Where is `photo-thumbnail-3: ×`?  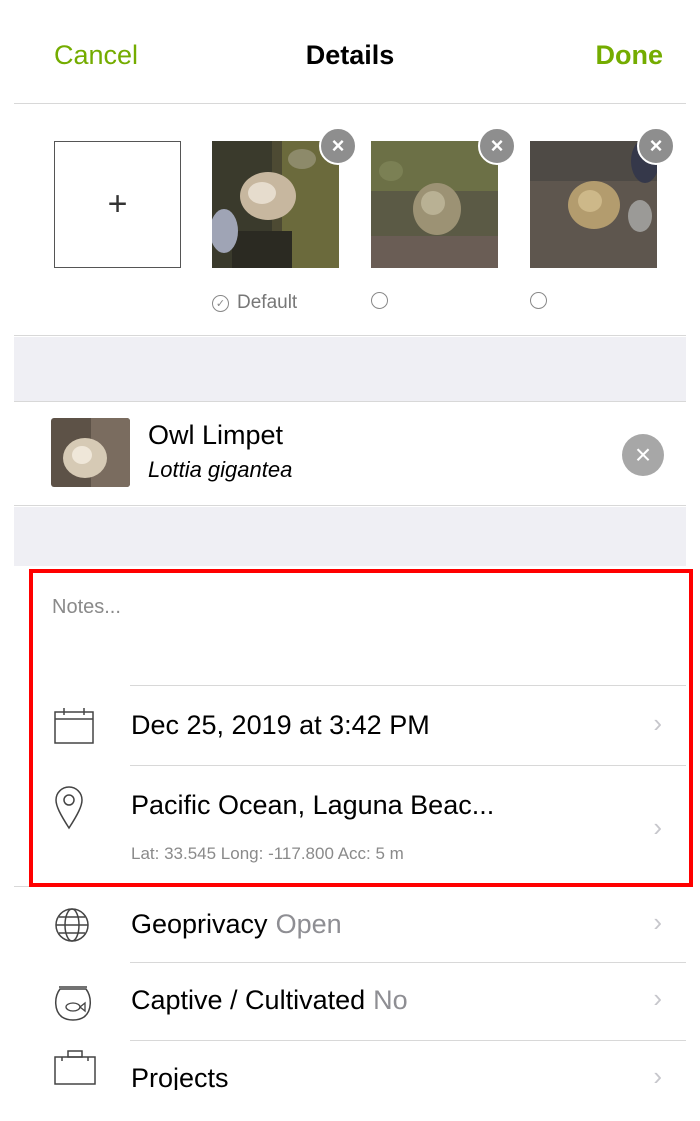
photo-thumbnail-3: × is located at coordinates (602, 197).